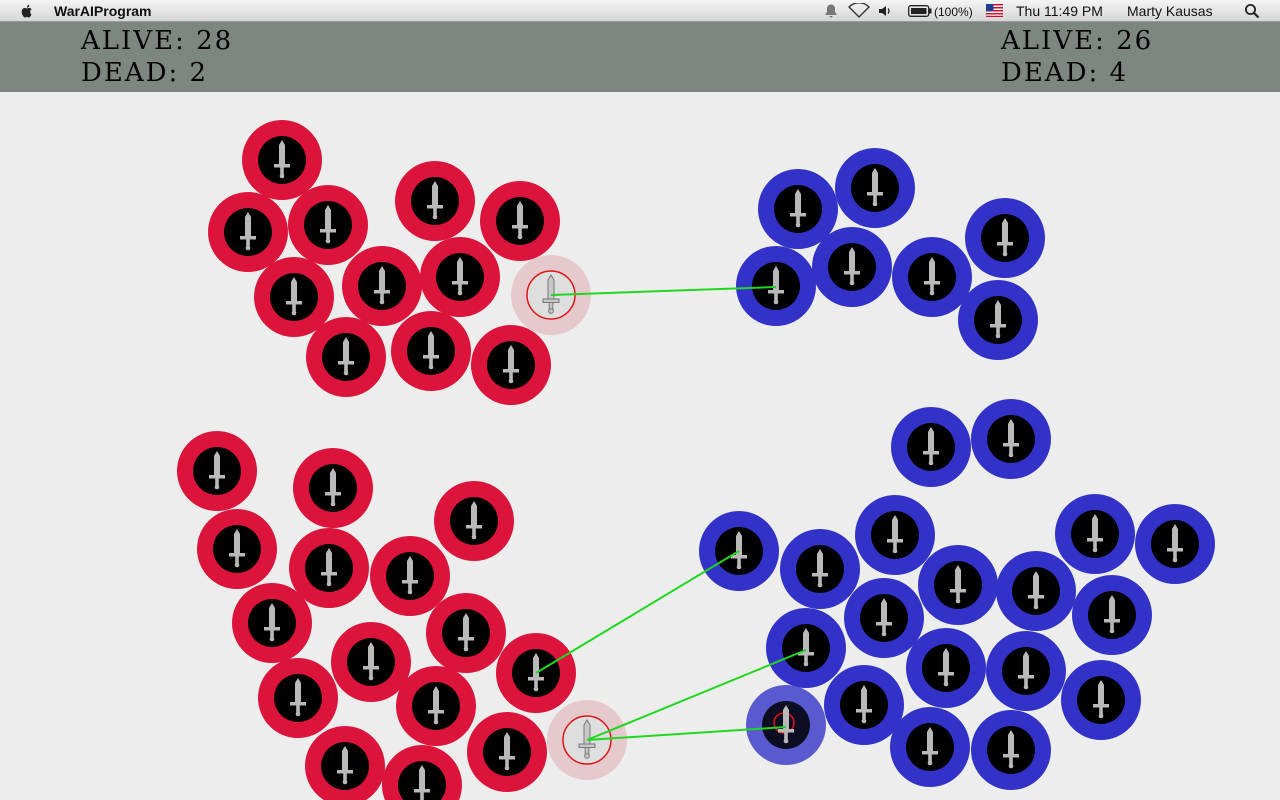 The height and width of the screenshot is (800, 1280). I want to click on red-alive-count: ALIVE: 28, so click(157, 41).